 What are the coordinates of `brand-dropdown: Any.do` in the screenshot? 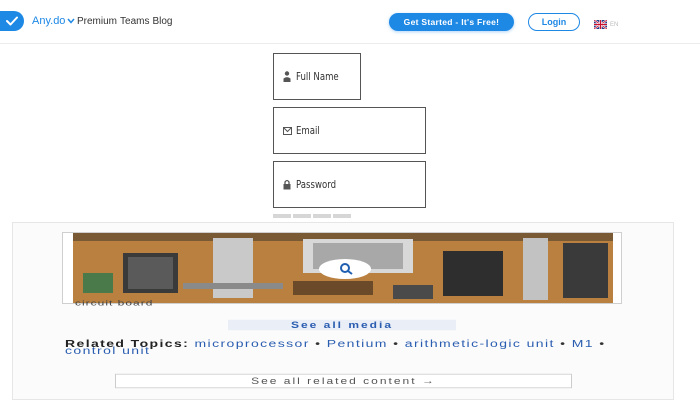 It's located at (54, 21).